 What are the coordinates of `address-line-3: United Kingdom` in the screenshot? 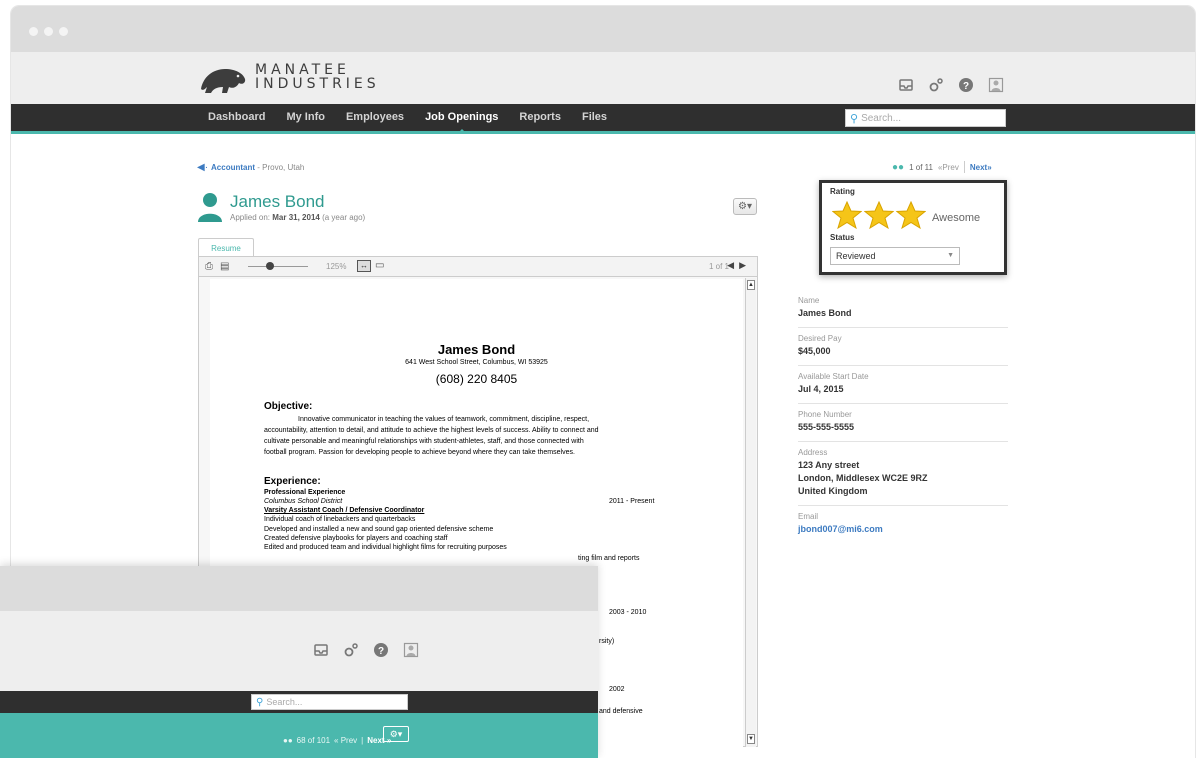 It's located at (833, 491).